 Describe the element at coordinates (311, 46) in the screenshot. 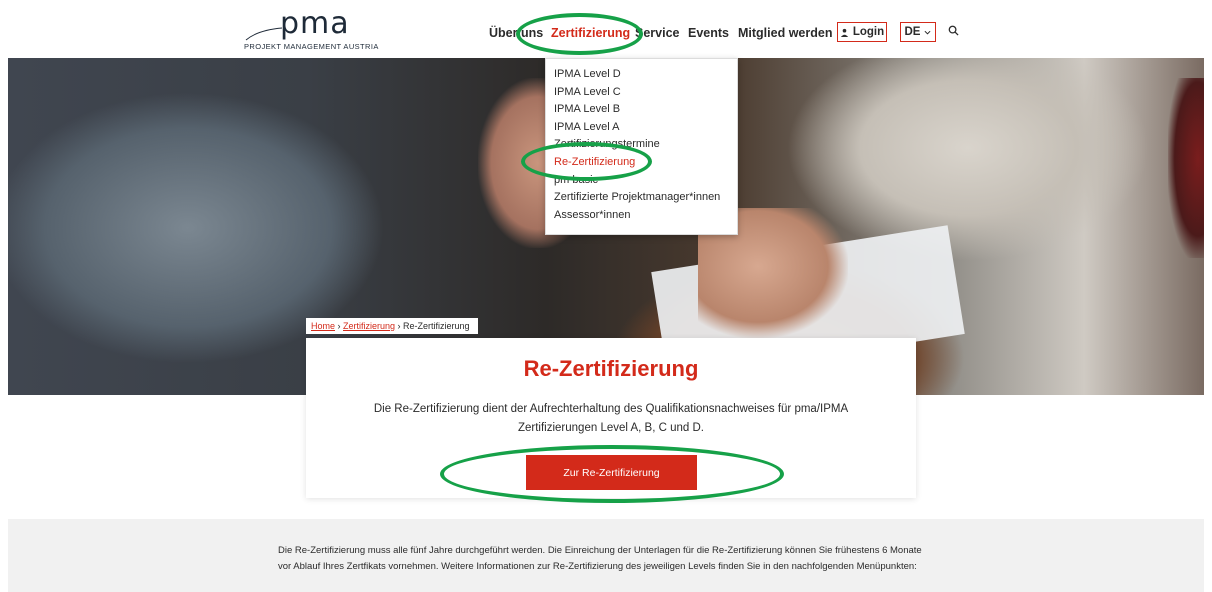

I see `logo-subtitle: PROJEKT MANAGEMENT AUSTRIA` at that location.